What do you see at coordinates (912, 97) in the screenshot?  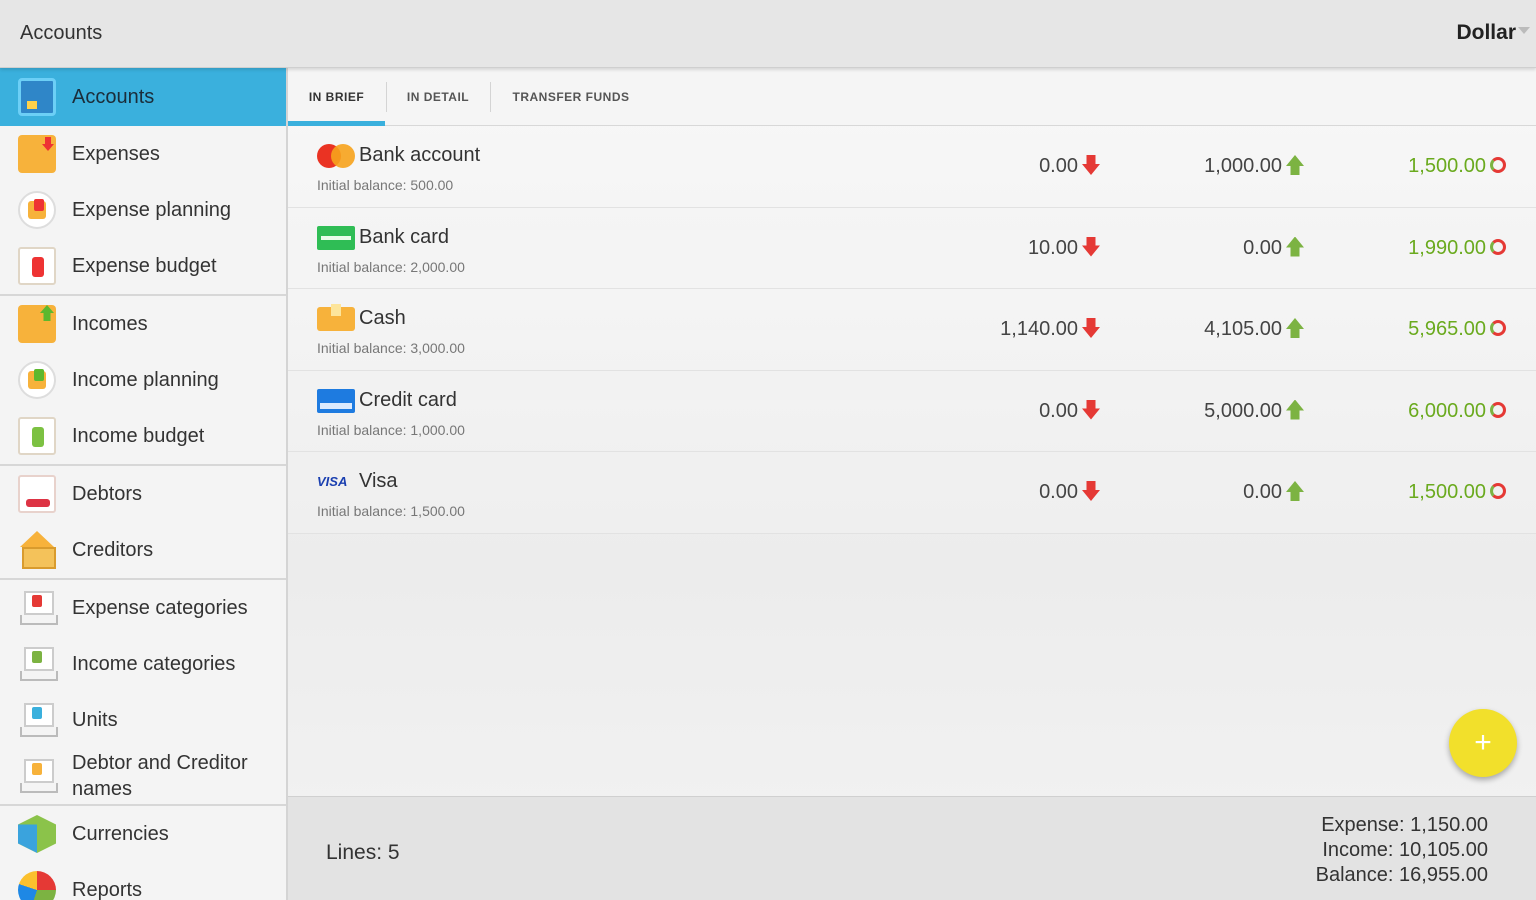 I see `tab-bar: IN BRIEF IN DETAIL TRANSFER FUNDS` at bounding box center [912, 97].